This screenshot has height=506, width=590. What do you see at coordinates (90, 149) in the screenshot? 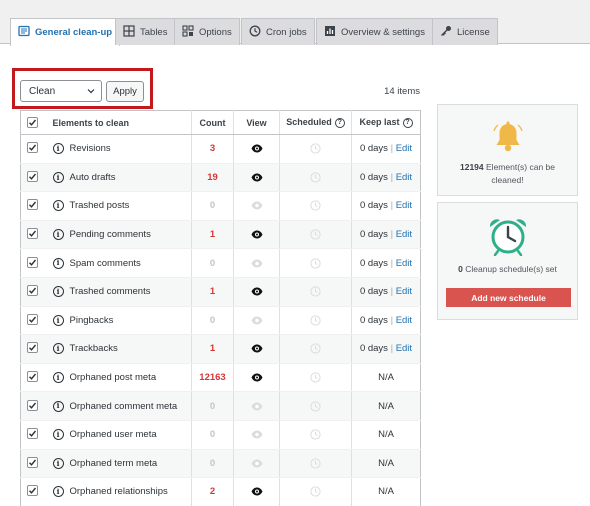
I see `element-name: Revisions` at bounding box center [90, 149].